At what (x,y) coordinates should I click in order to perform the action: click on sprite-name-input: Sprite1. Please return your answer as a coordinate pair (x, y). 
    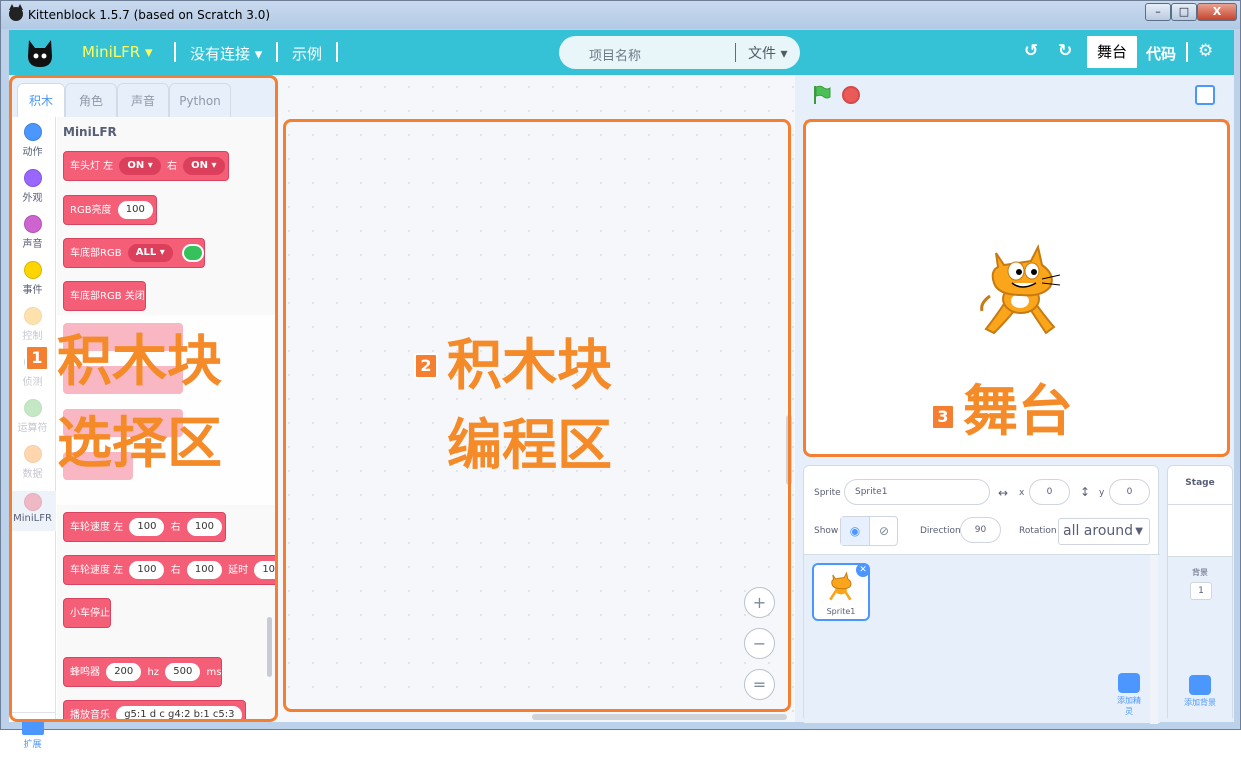
    Looking at the image, I should click on (917, 492).